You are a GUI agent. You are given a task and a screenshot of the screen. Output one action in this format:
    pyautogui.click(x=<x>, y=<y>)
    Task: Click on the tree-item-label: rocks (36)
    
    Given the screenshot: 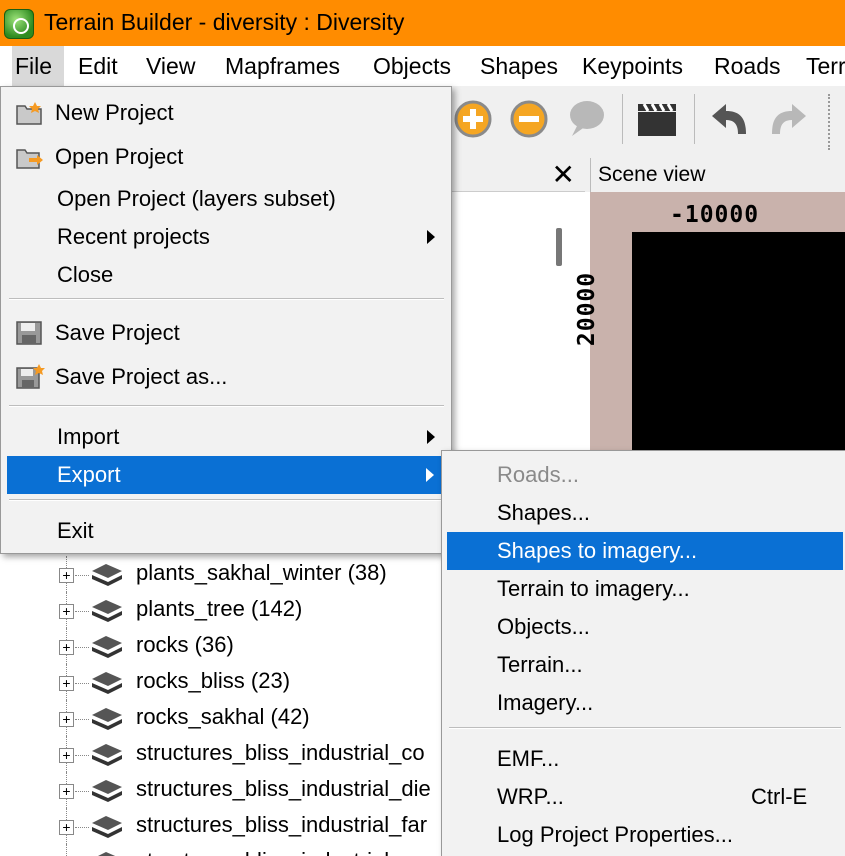 What is the action you would take?
    pyautogui.click(x=185, y=644)
    